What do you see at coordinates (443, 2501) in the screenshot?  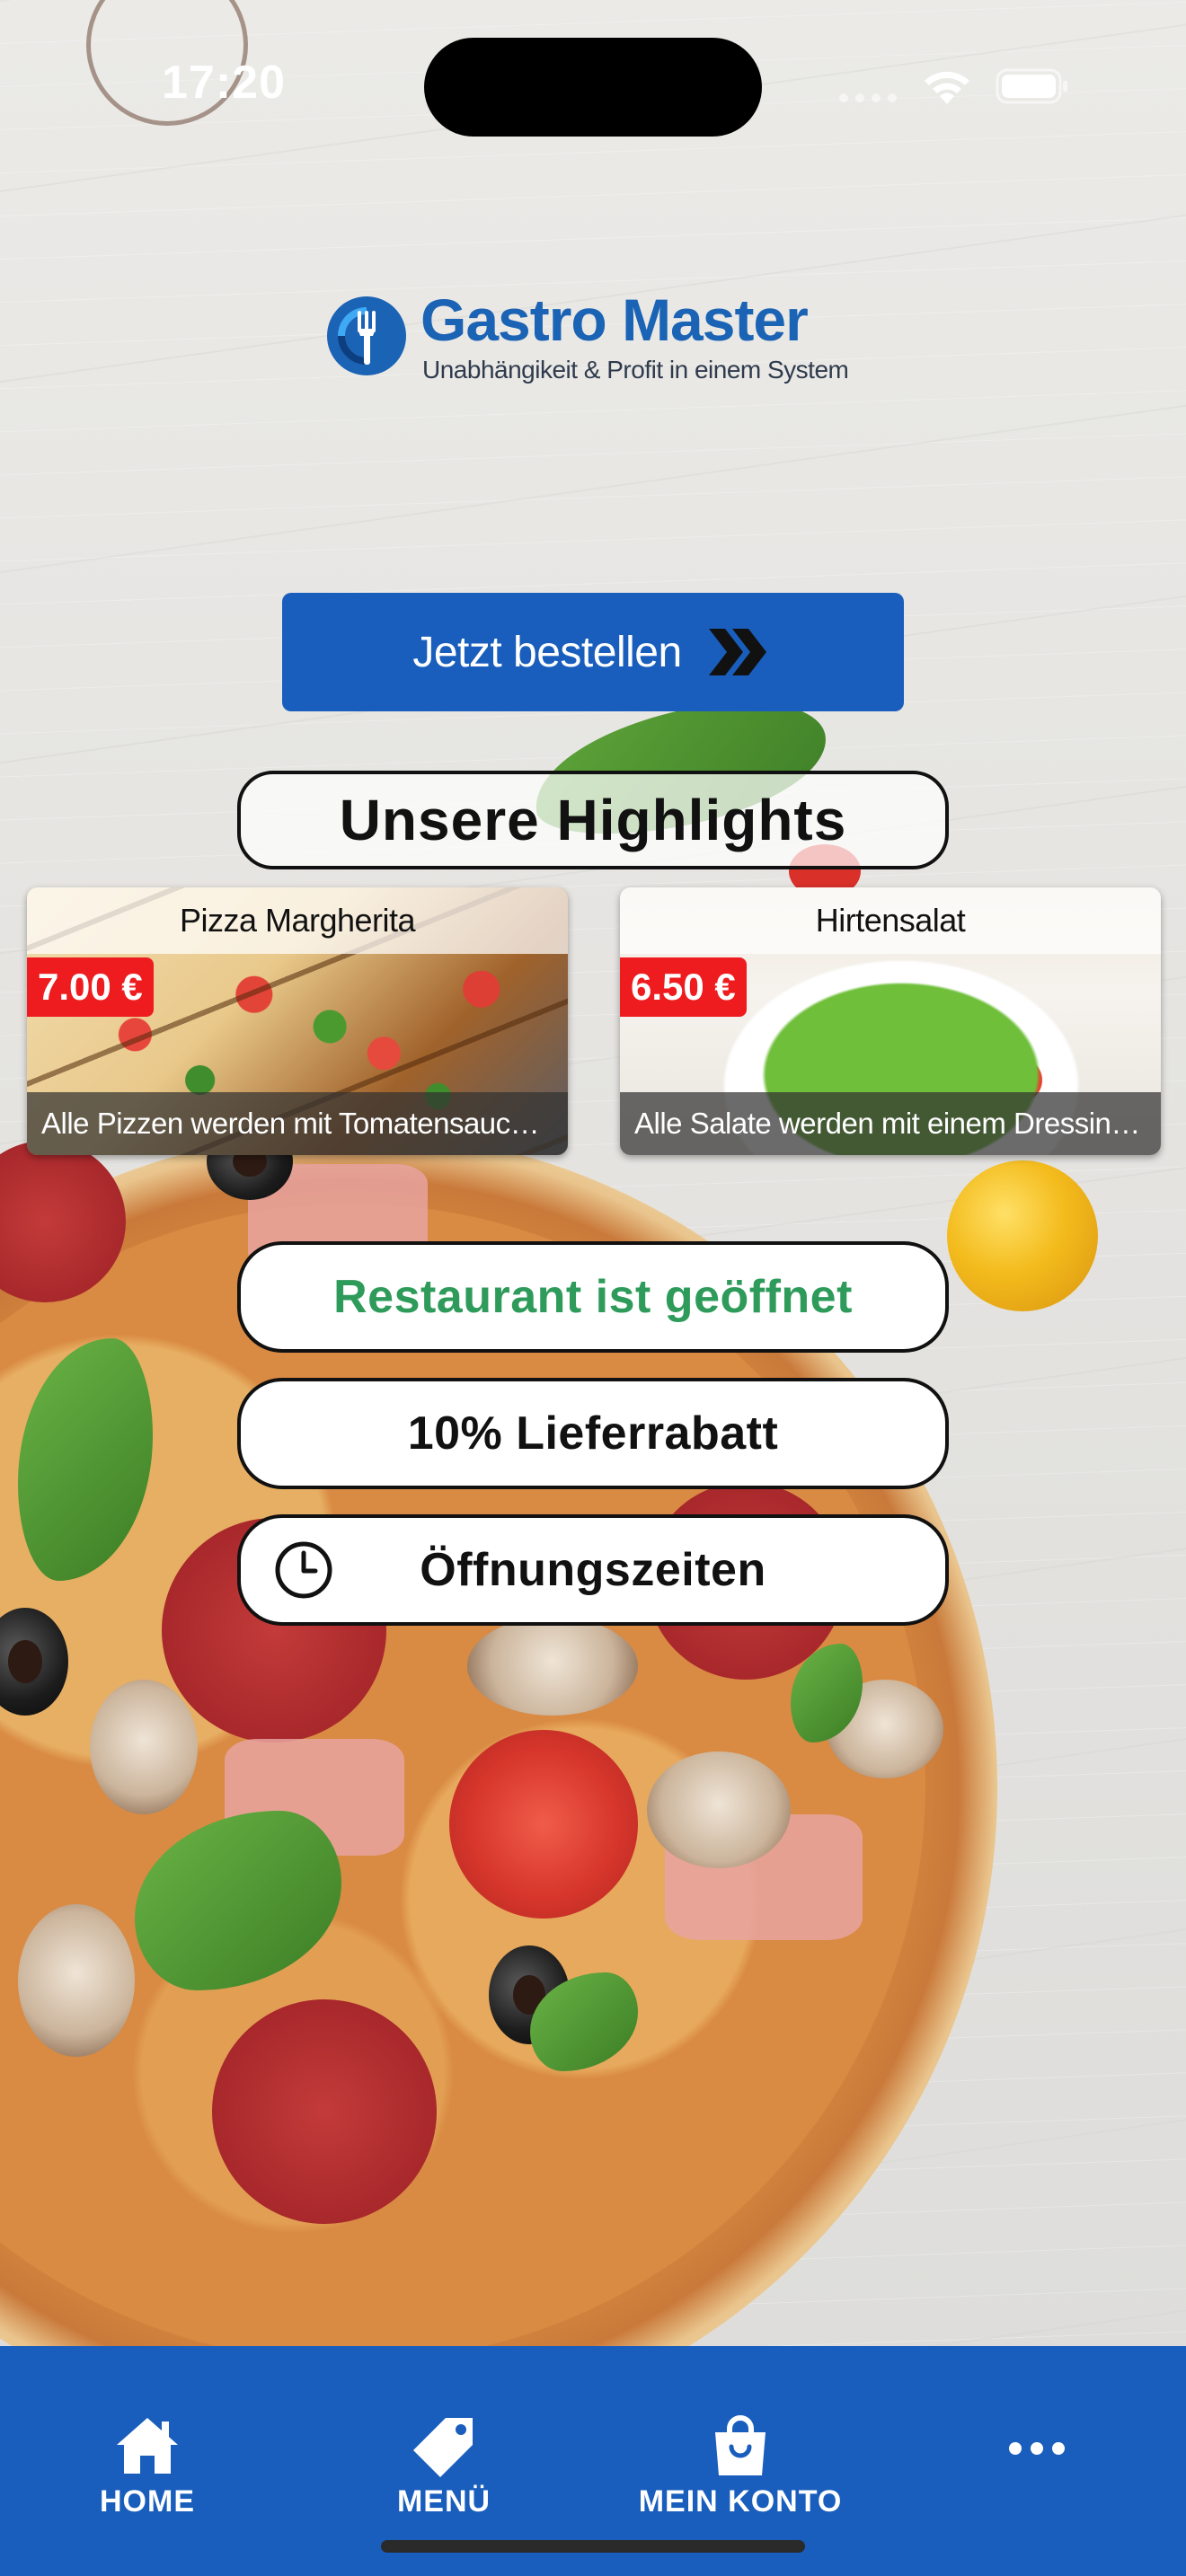 I see `tab-label: MENÜ` at bounding box center [443, 2501].